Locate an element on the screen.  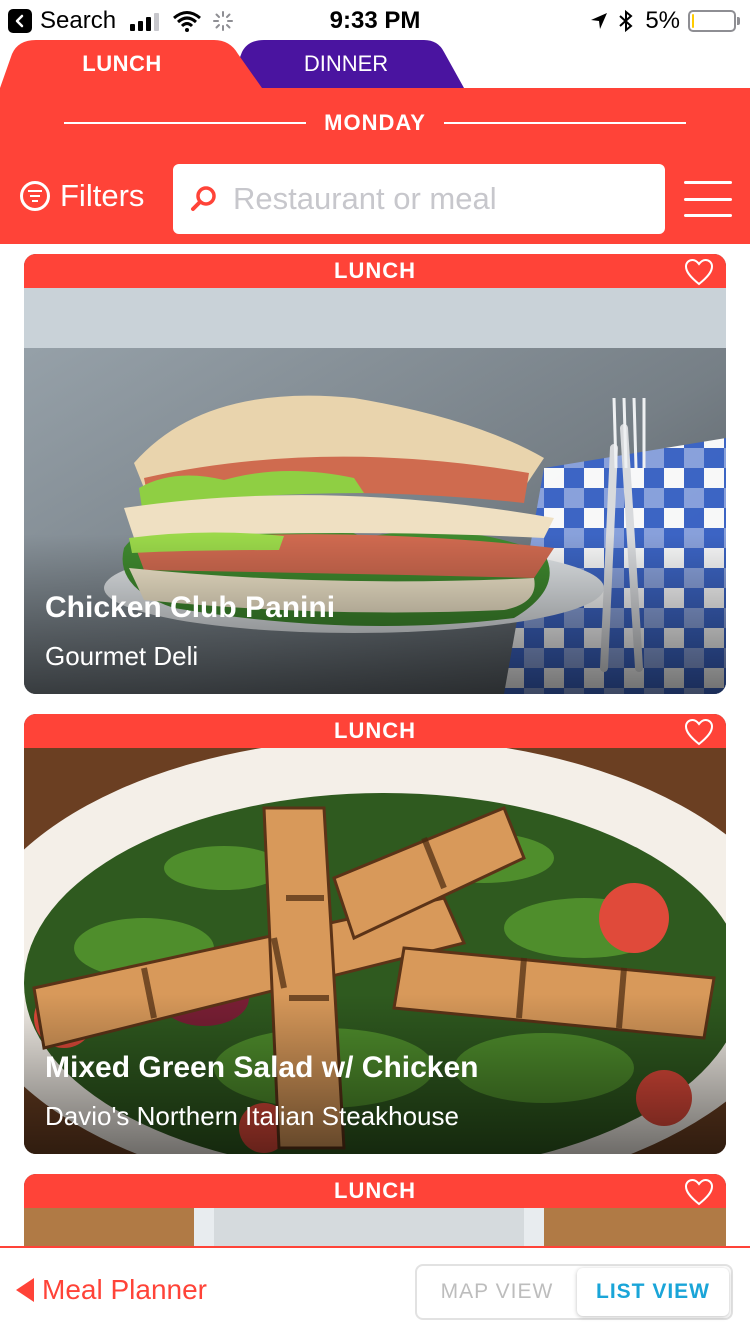
status-bar: Search 9:33 PM 5% is located at coordinates (375, 20).